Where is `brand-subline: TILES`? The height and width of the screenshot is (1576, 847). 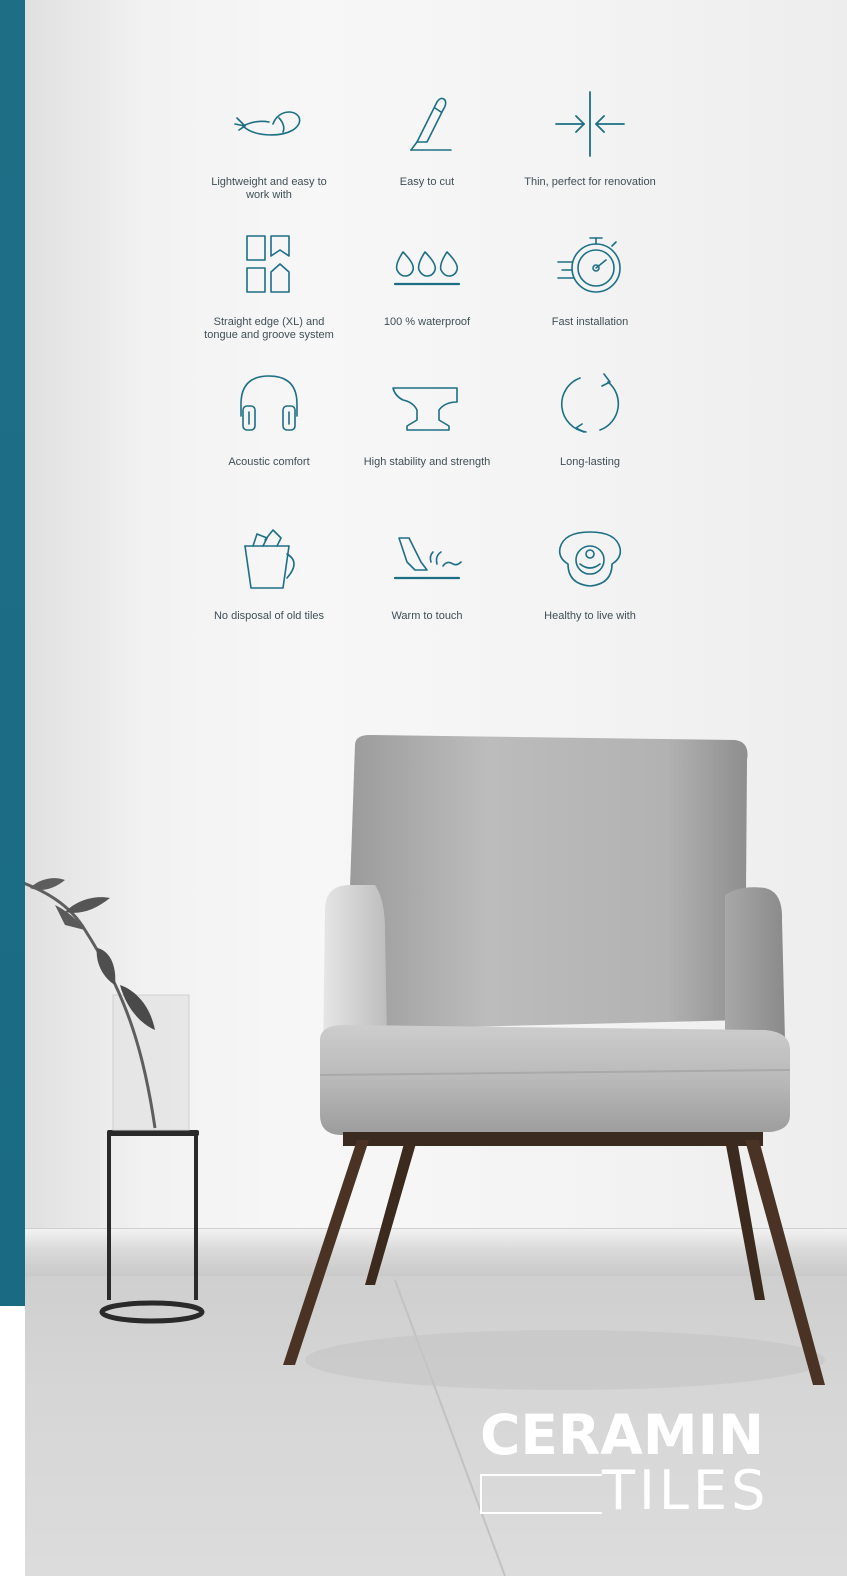
brand-subline: TILES is located at coordinates (635, 1491).